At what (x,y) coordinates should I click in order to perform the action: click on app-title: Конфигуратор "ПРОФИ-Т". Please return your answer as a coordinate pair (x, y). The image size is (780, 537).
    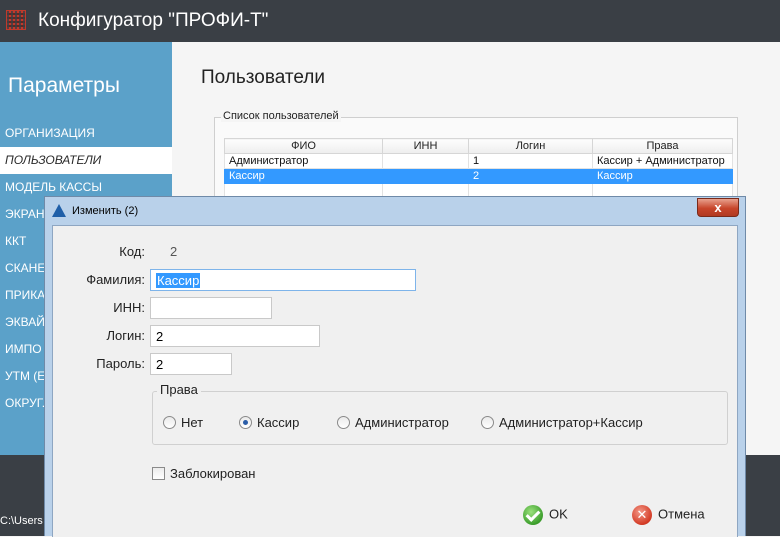
    Looking at the image, I should click on (153, 20).